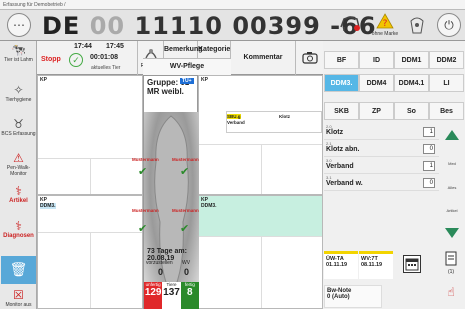 This screenshot has height=309, width=465. I want to click on pen-ddm-label: DDM3., so click(48, 206).